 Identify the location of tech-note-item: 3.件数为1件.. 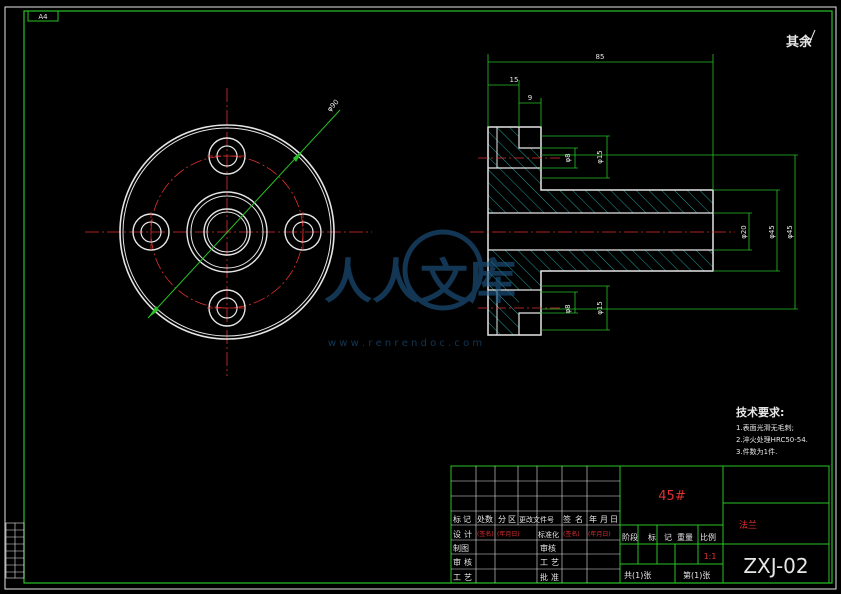
(756, 451).